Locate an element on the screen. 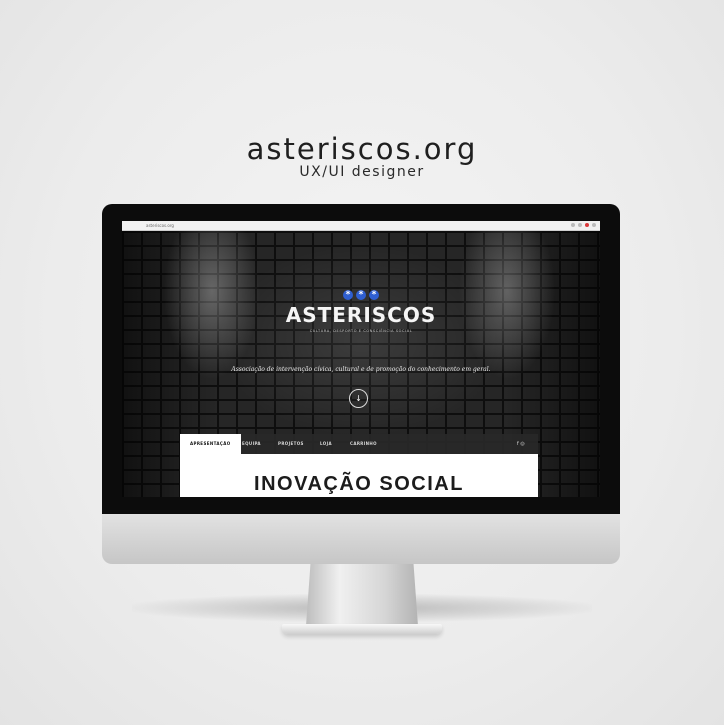  facebook-icon: f is located at coordinates (518, 444).